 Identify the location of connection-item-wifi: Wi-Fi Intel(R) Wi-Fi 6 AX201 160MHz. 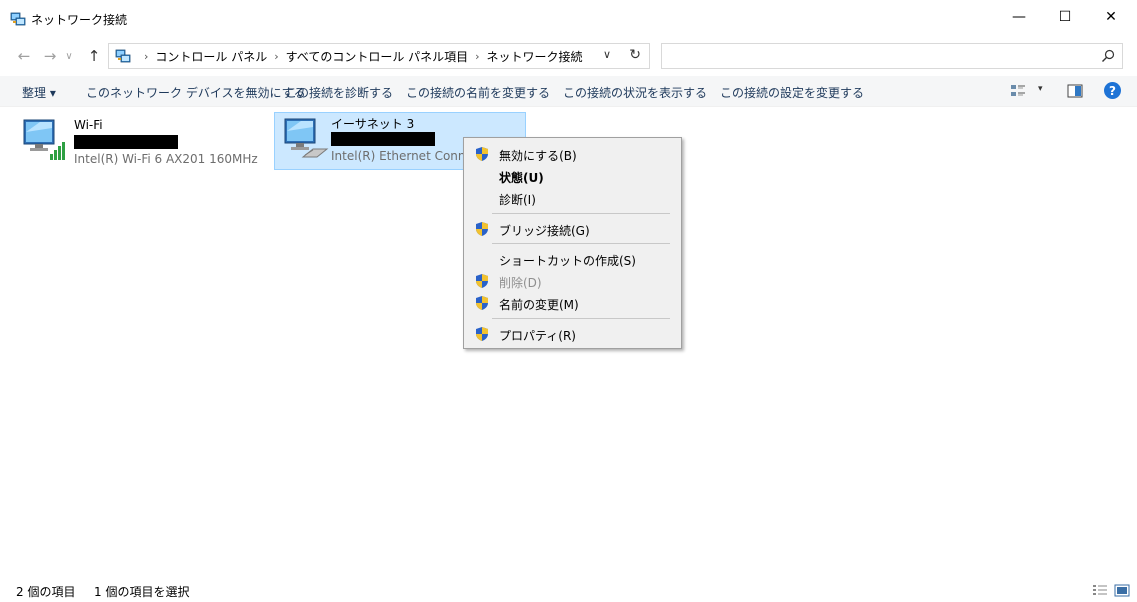
(139, 145).